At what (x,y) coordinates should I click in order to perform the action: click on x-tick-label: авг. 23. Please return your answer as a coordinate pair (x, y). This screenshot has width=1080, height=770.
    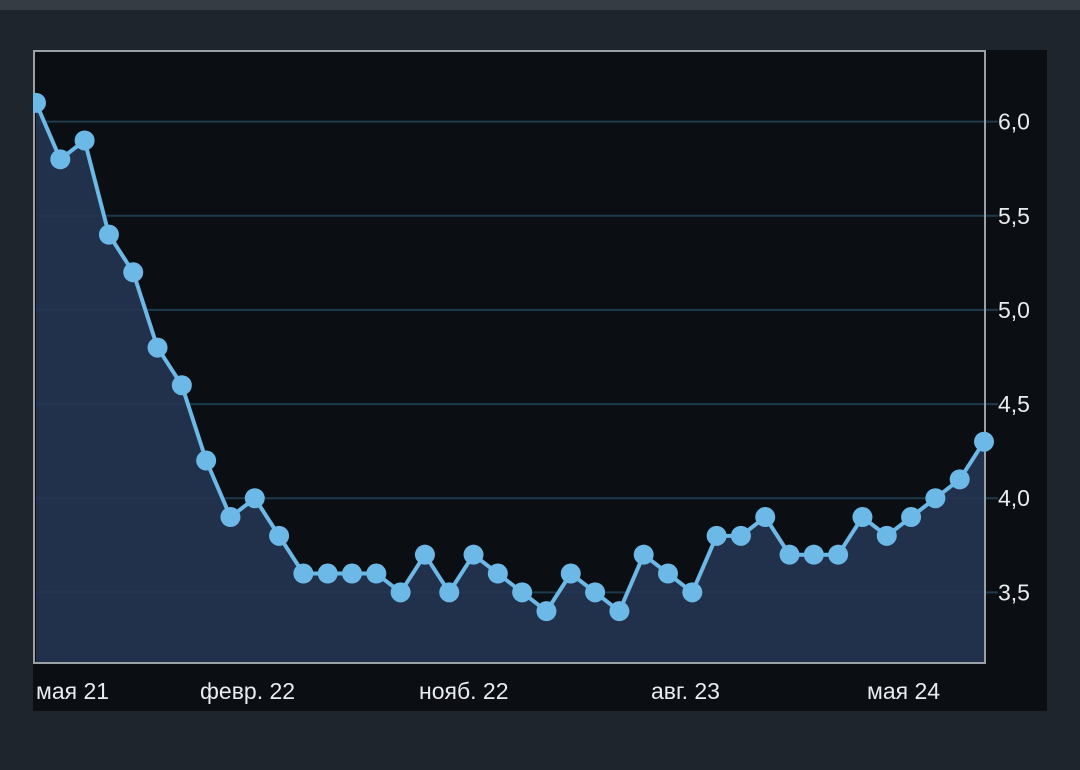
    Looking at the image, I should click on (685, 691).